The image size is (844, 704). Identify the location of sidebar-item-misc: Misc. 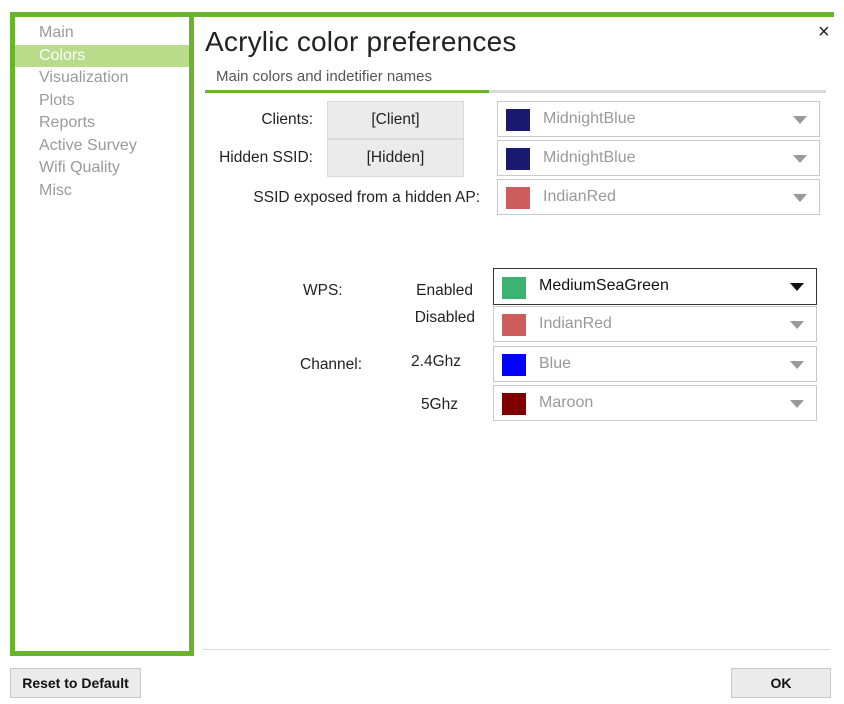
(102, 191).